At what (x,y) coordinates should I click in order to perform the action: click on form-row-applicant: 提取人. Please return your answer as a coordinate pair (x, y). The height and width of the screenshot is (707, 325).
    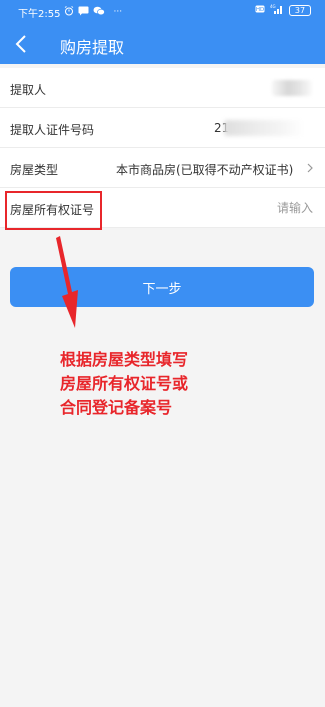
    Looking at the image, I should click on (162, 88).